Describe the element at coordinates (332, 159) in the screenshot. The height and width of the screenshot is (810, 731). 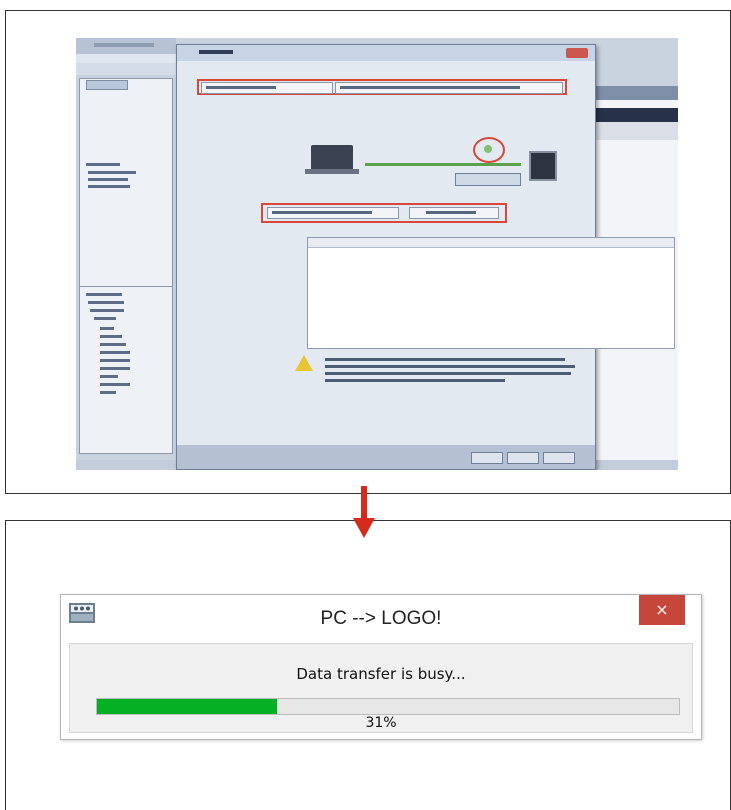
I see `pc-icon` at that location.